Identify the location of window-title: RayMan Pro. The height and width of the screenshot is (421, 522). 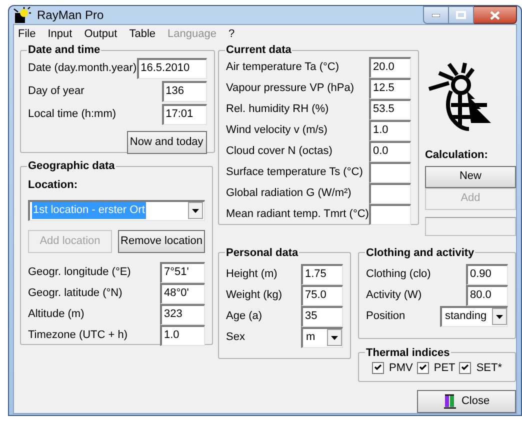
(70, 15).